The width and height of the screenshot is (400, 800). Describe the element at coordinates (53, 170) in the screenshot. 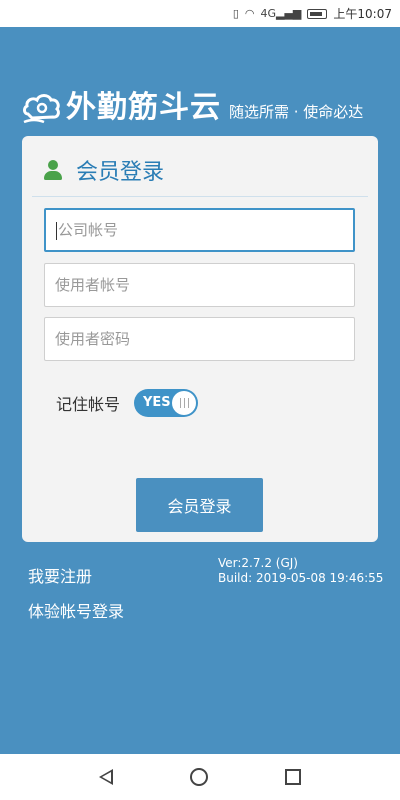

I see `user-icon` at that location.